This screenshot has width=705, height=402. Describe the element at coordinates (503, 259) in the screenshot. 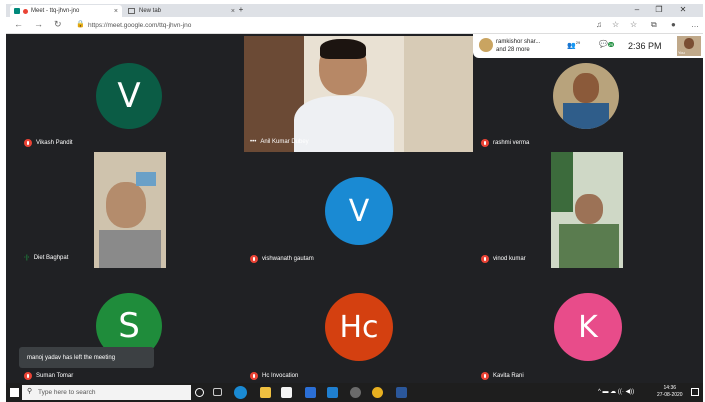

I see `participant-name: vinod kumar` at that location.